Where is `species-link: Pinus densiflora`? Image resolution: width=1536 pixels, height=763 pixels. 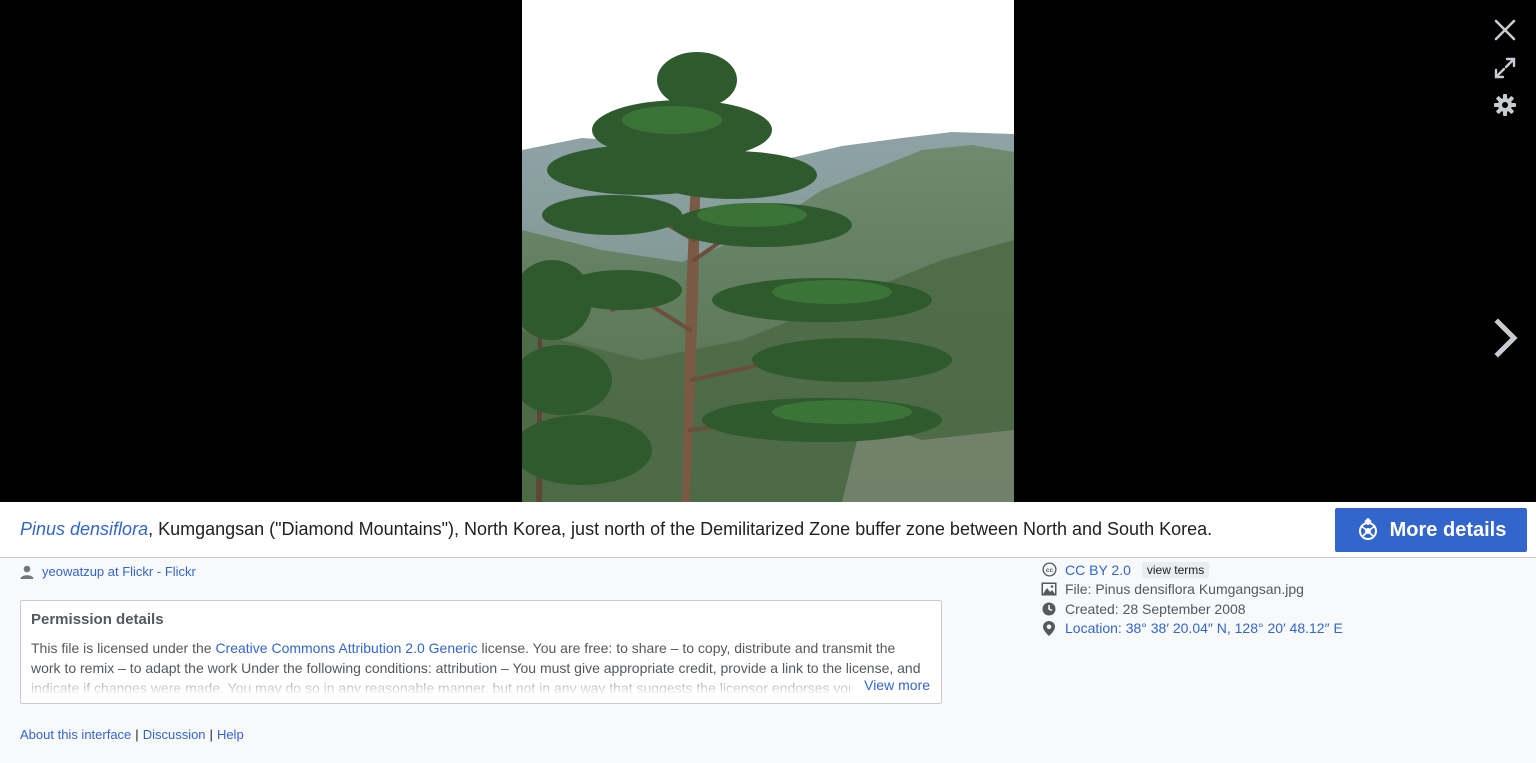
species-link: Pinus densiflora is located at coordinates (84, 529).